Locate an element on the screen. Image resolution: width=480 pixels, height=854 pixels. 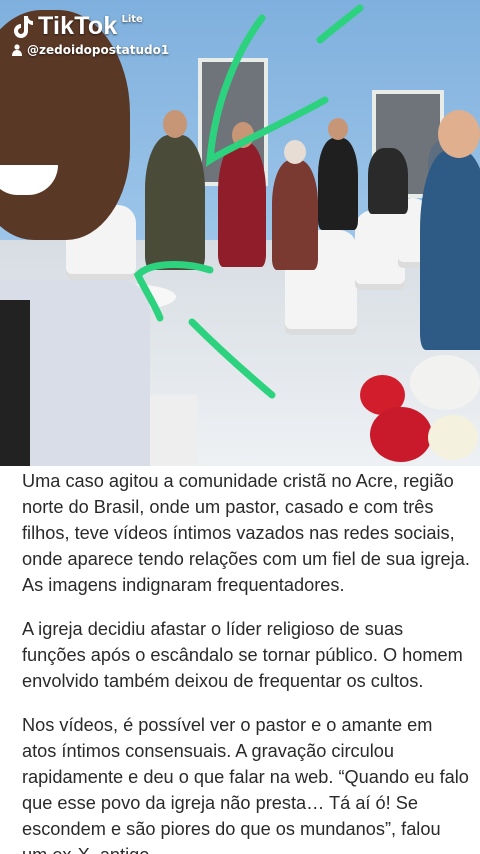
tiktok-logo-icon is located at coordinates (23, 26).